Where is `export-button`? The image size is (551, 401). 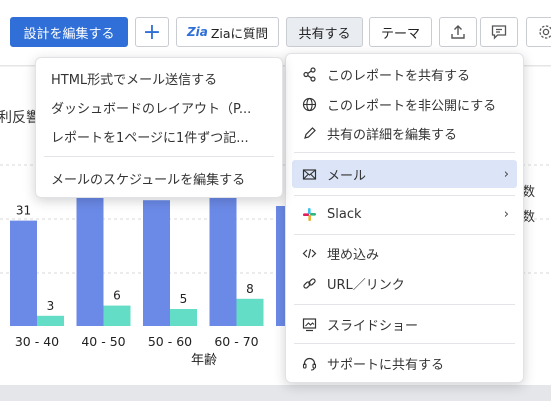
export-button is located at coordinates (458, 32).